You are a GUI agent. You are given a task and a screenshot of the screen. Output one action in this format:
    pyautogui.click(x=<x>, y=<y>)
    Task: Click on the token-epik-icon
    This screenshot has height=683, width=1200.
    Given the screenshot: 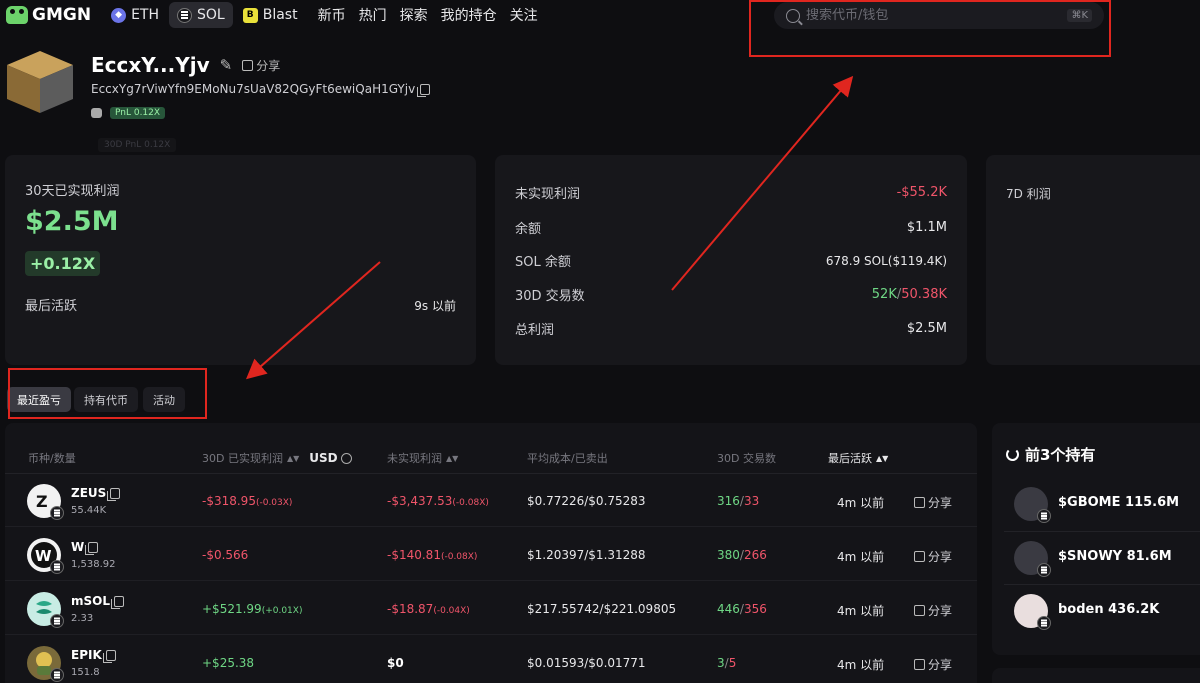 What is the action you would take?
    pyautogui.click(x=45, y=664)
    